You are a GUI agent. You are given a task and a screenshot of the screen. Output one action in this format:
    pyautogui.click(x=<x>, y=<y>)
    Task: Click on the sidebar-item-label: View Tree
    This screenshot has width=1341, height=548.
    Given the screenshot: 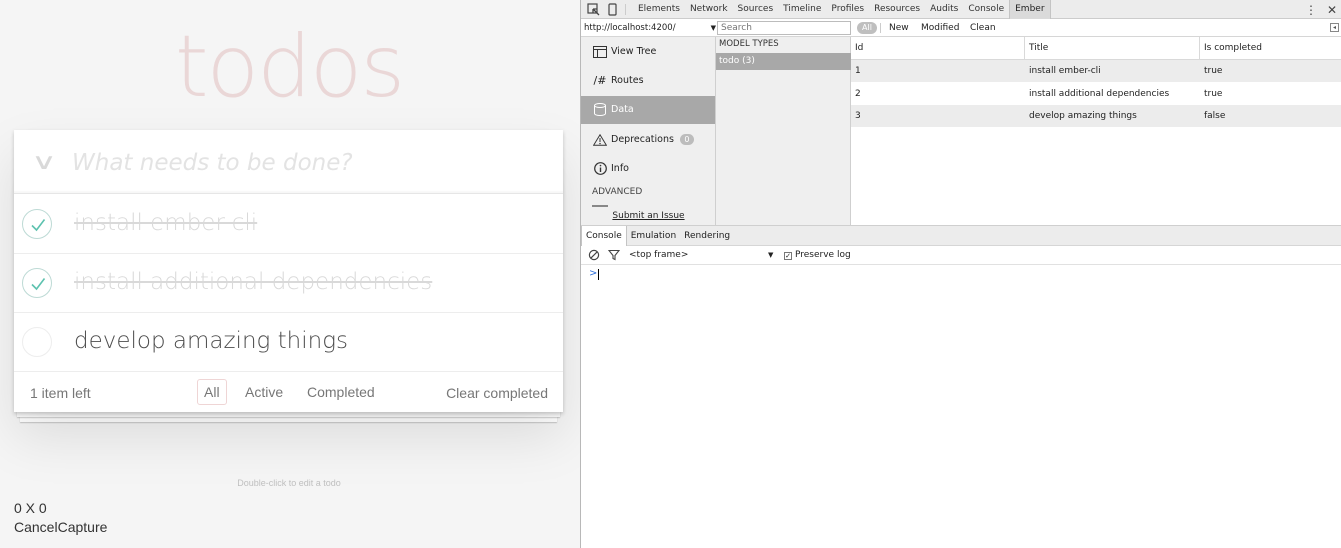 What is the action you would take?
    pyautogui.click(x=634, y=51)
    